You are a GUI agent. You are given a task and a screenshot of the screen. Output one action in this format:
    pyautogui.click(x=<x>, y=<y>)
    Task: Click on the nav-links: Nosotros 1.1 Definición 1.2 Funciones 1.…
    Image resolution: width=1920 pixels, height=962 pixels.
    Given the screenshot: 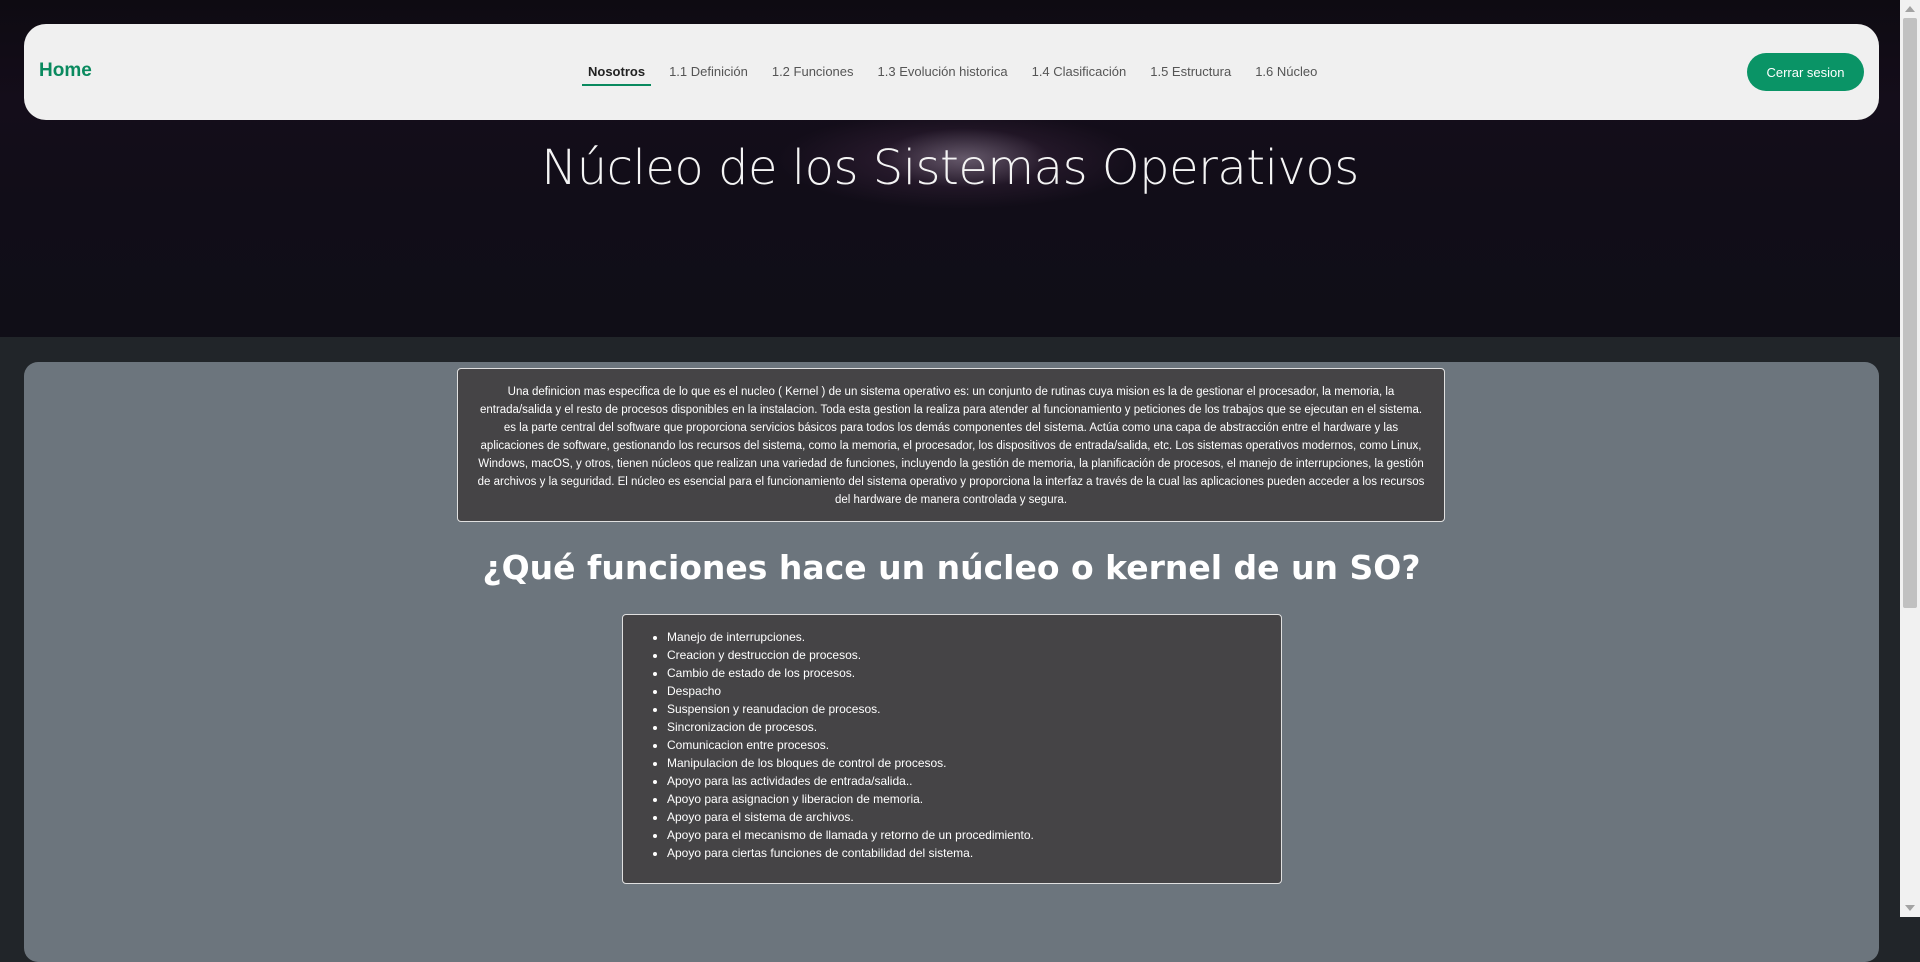 What is the action you would take?
    pyautogui.click(x=952, y=72)
    